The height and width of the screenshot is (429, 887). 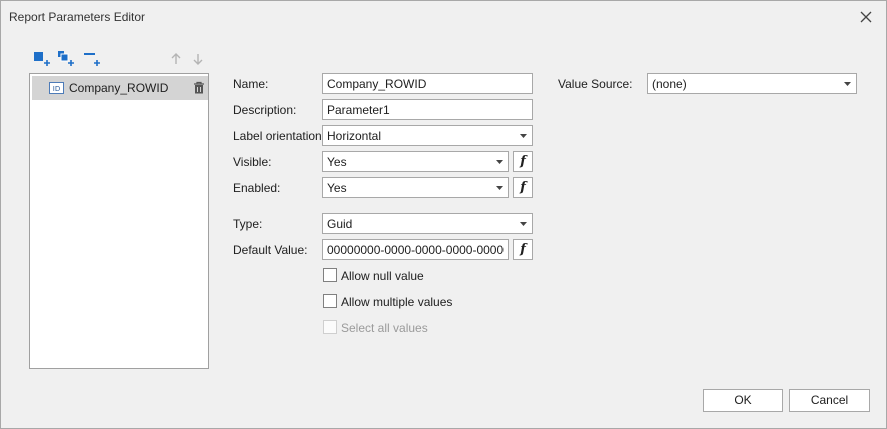 What do you see at coordinates (330, 301) in the screenshot?
I see `allow-multiple-checkbox` at bounding box center [330, 301].